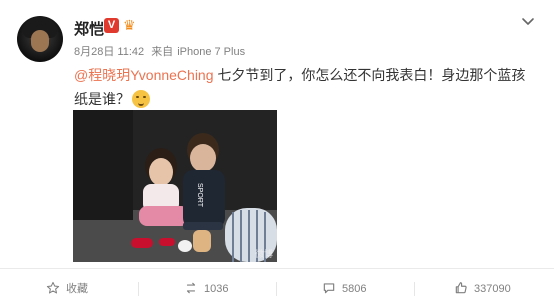  I want to click on mention-link: @程晓玥YvonneChing, so click(144, 75).